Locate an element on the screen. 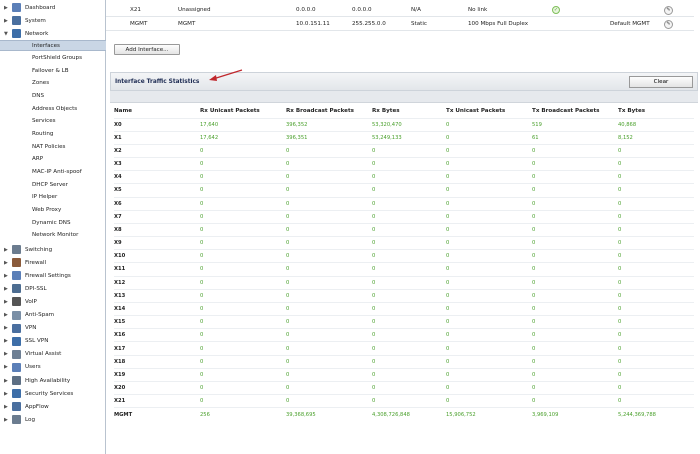  sidebar-item-firewall: ▶ Firewall is located at coordinates (53, 262).